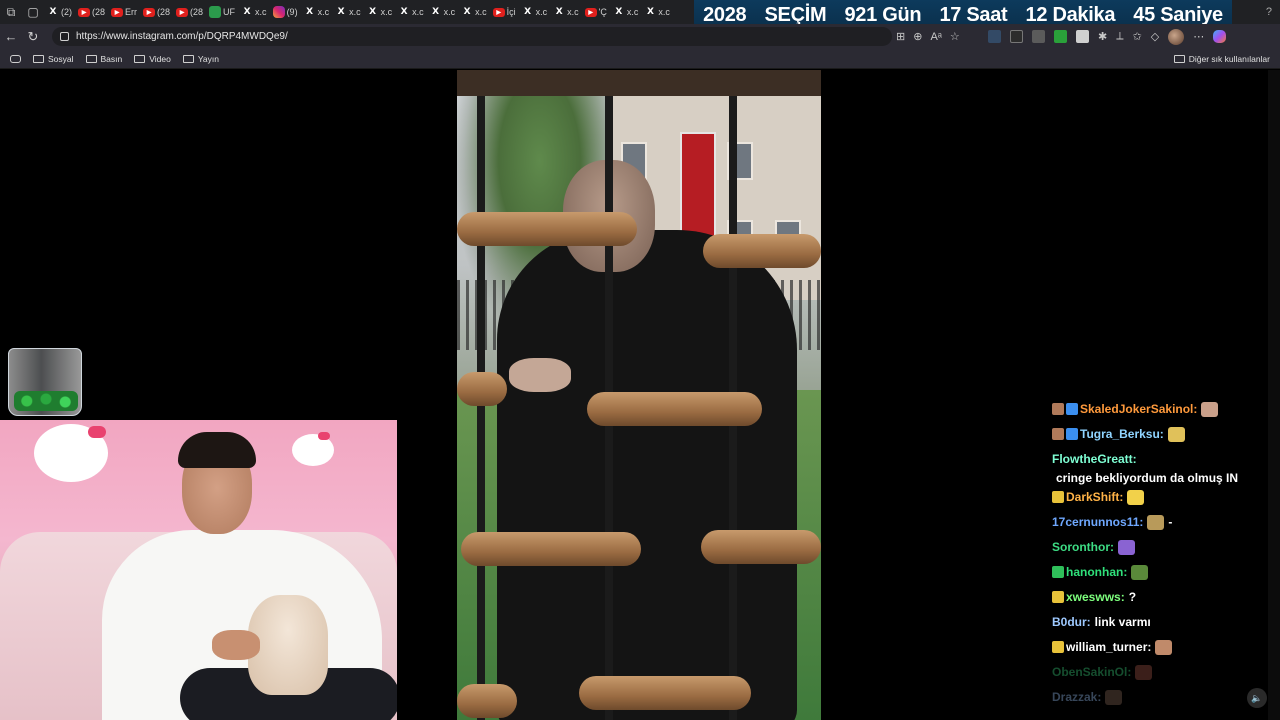 The width and height of the screenshot is (1280, 720). I want to click on workspaces-icon: ⧉, so click(11, 12).